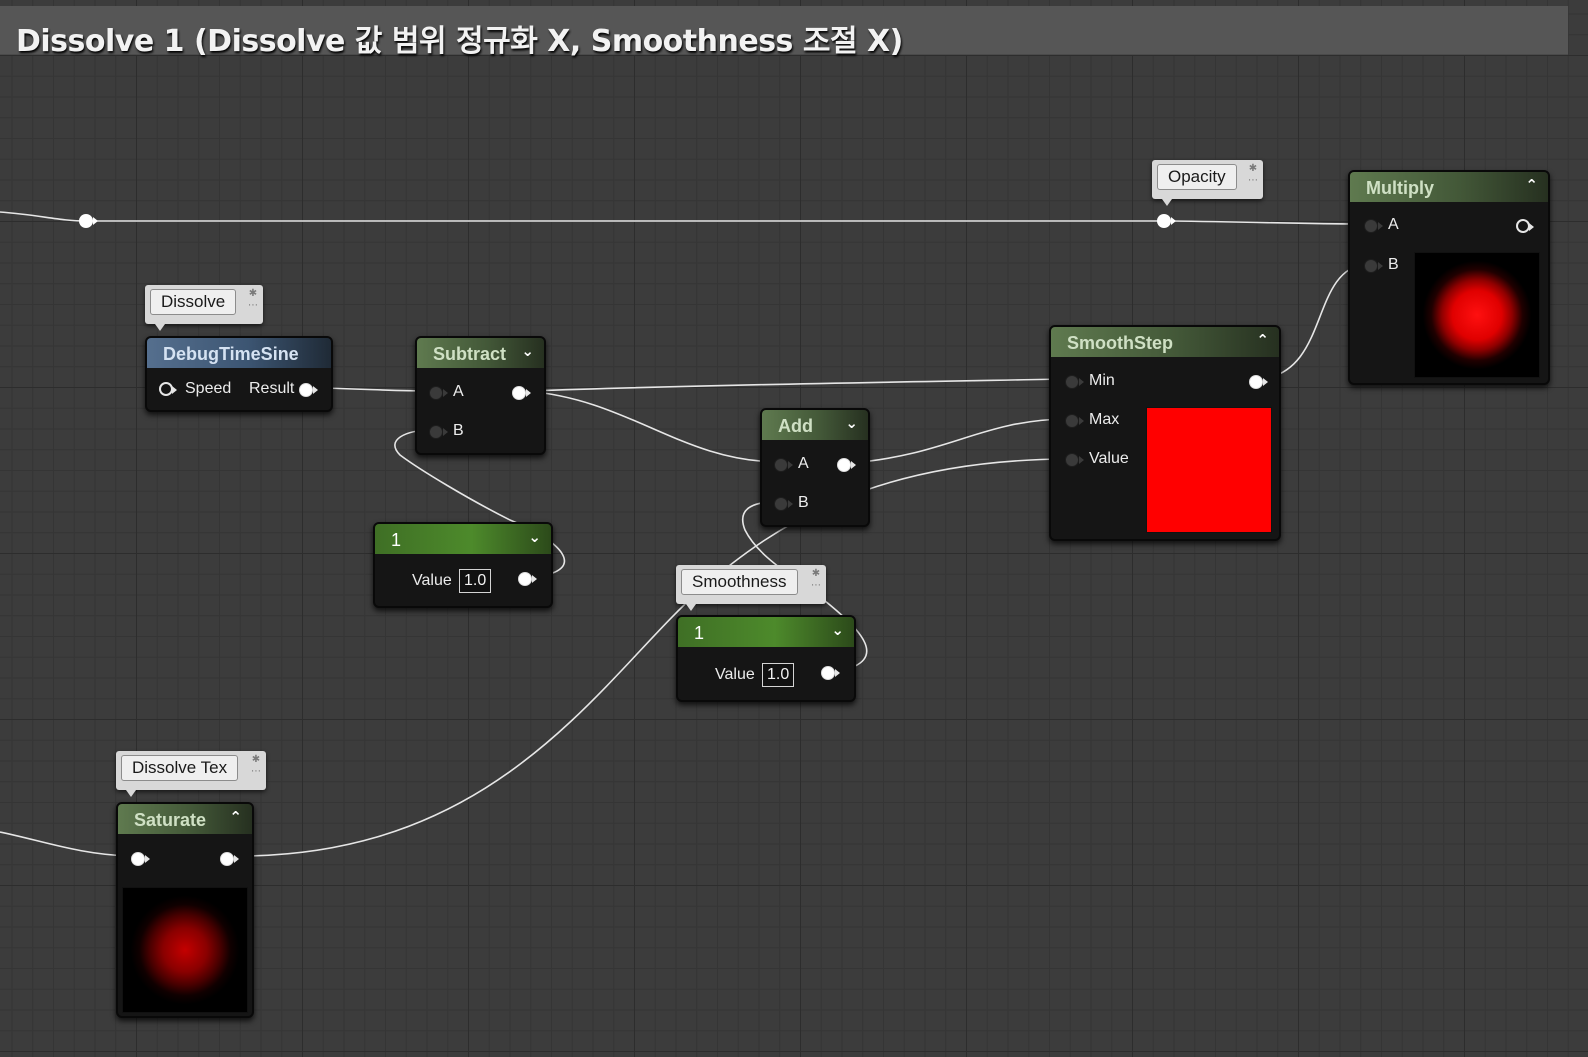 This screenshot has height=1057, width=1588. What do you see at coordinates (1120, 343) in the screenshot?
I see `node-title: SmoothStep` at bounding box center [1120, 343].